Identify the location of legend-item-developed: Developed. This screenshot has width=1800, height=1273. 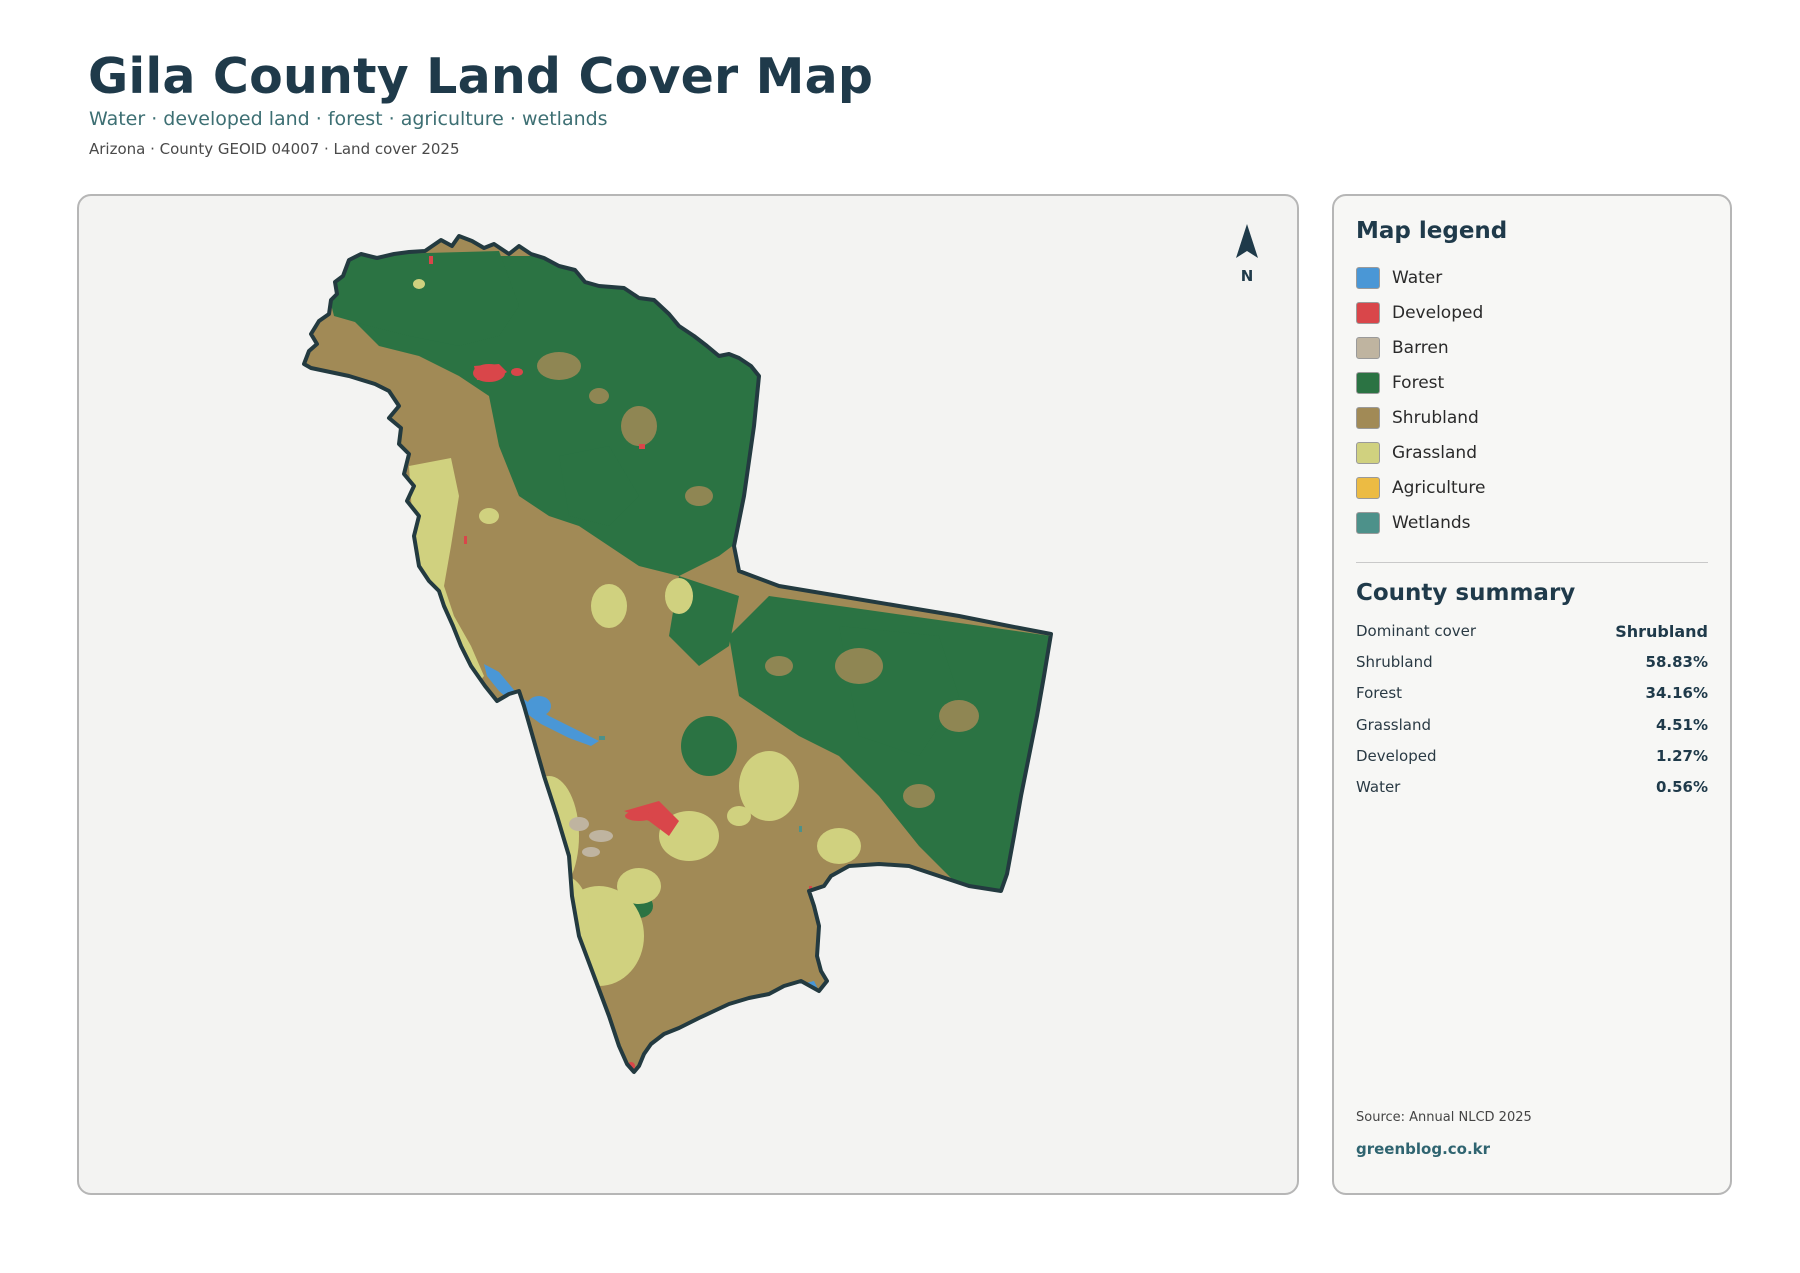
(1419, 313).